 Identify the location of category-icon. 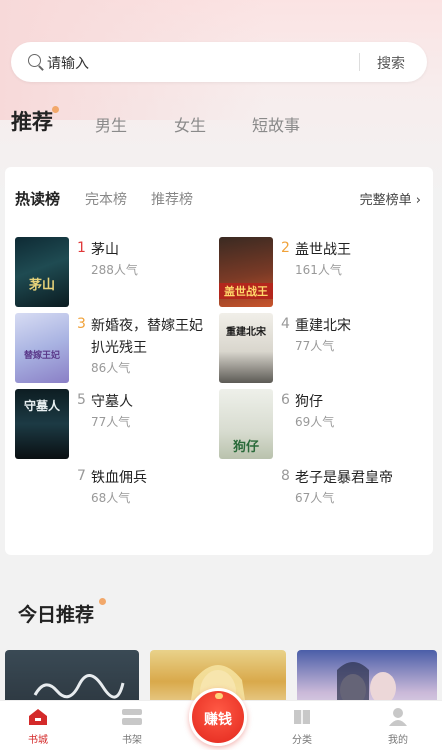
(302, 717).